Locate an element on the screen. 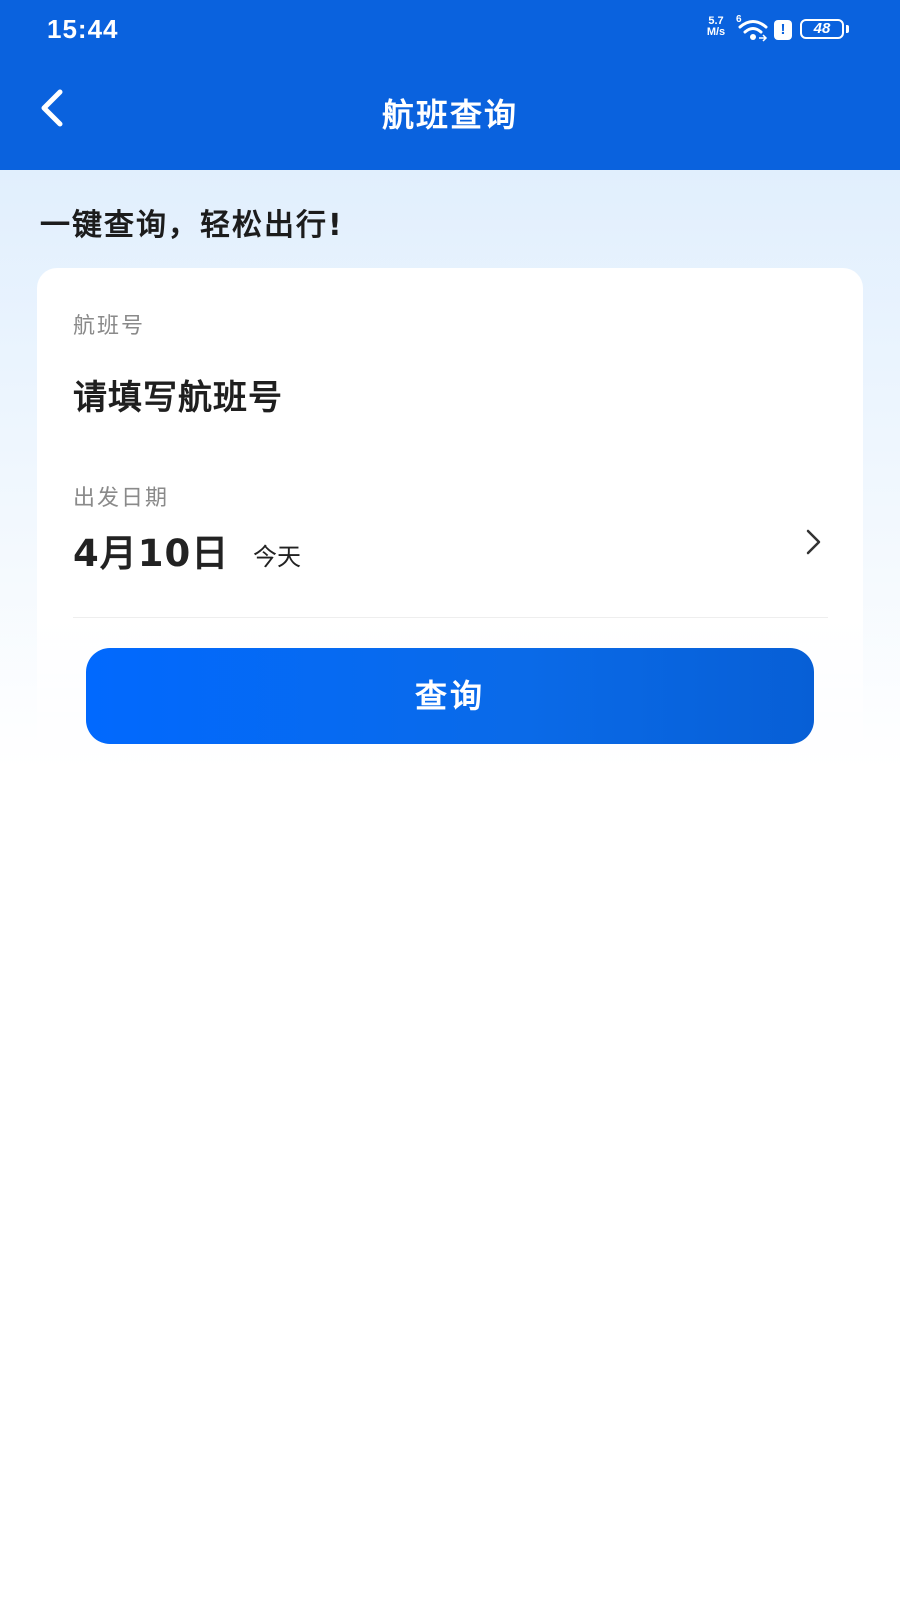 This screenshot has height=1600, width=900. network-speed-unit: M/s is located at coordinates (716, 32).